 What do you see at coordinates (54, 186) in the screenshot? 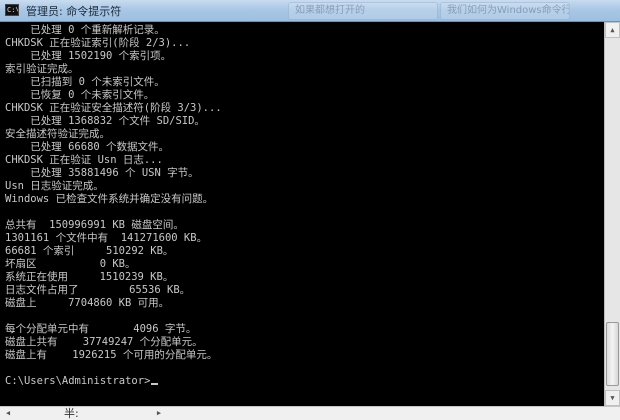
I see `console-line: Usn 日志验证完成。` at bounding box center [54, 186].